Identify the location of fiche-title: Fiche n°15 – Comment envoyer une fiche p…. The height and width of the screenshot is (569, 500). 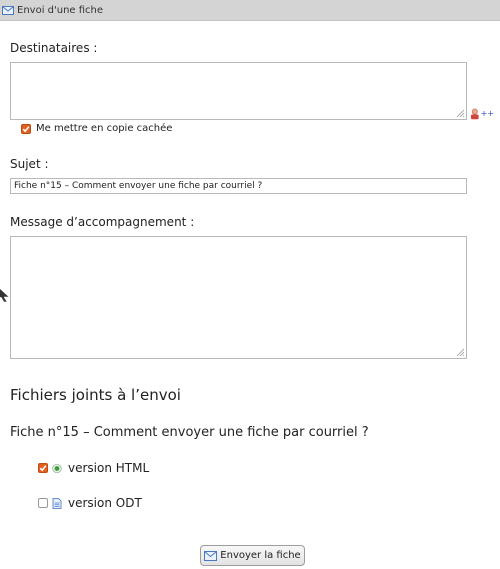
(189, 432).